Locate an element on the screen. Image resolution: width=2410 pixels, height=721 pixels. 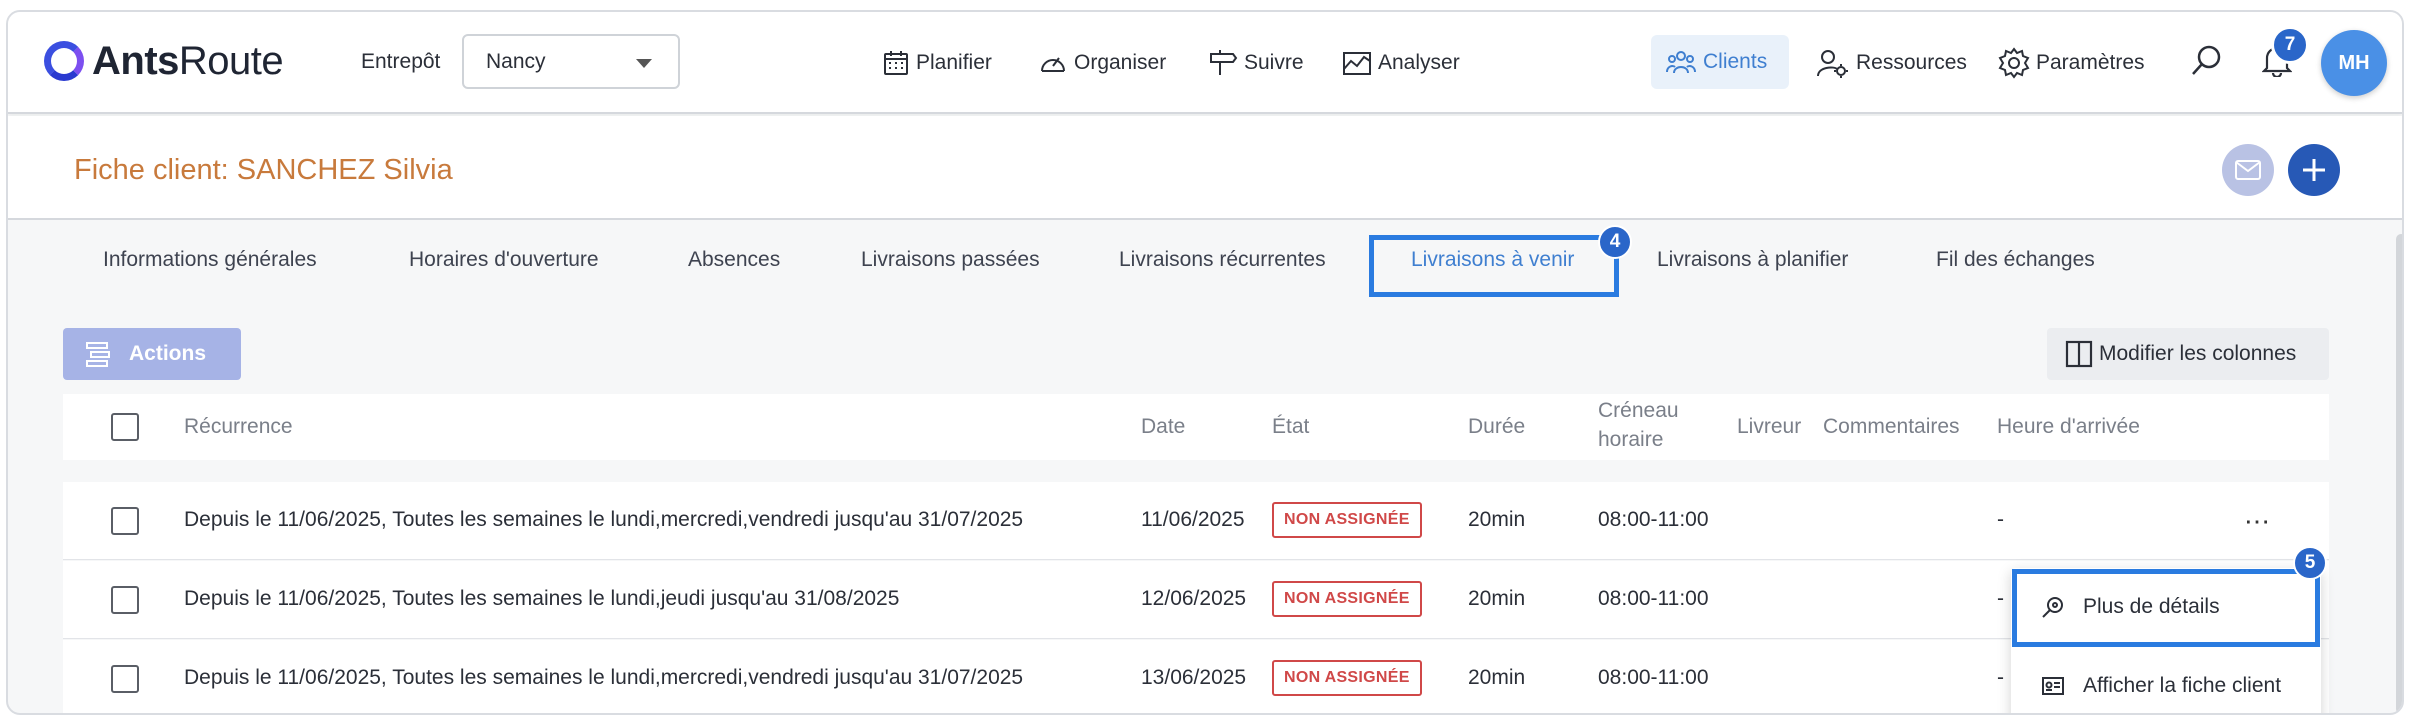
page-title: Fiche client: SANCHEZ Silvia is located at coordinates (263, 170).